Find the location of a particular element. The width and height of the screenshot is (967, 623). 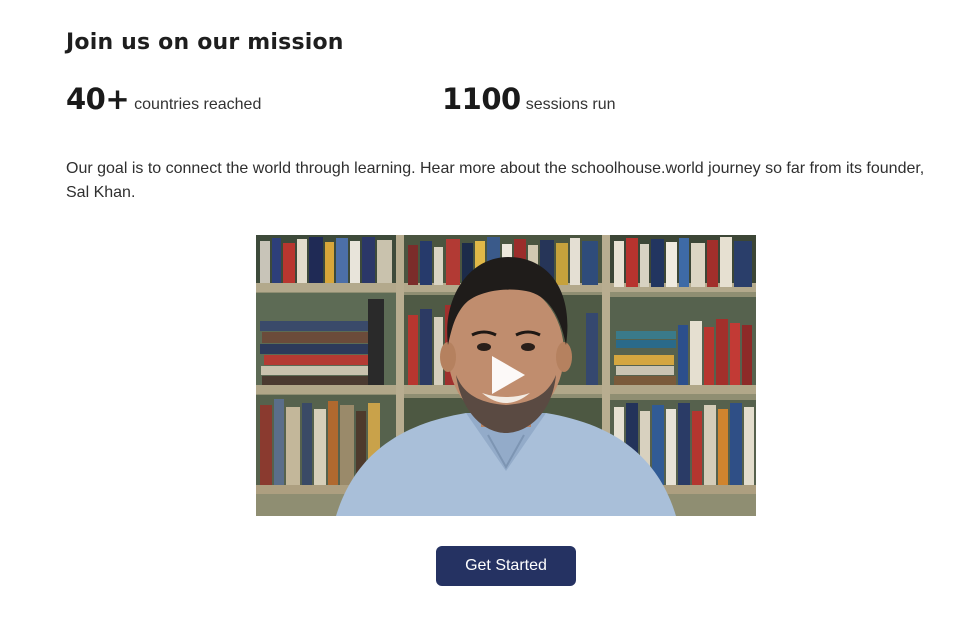

stat-sessions: 1100 sessions run is located at coordinates (529, 99).